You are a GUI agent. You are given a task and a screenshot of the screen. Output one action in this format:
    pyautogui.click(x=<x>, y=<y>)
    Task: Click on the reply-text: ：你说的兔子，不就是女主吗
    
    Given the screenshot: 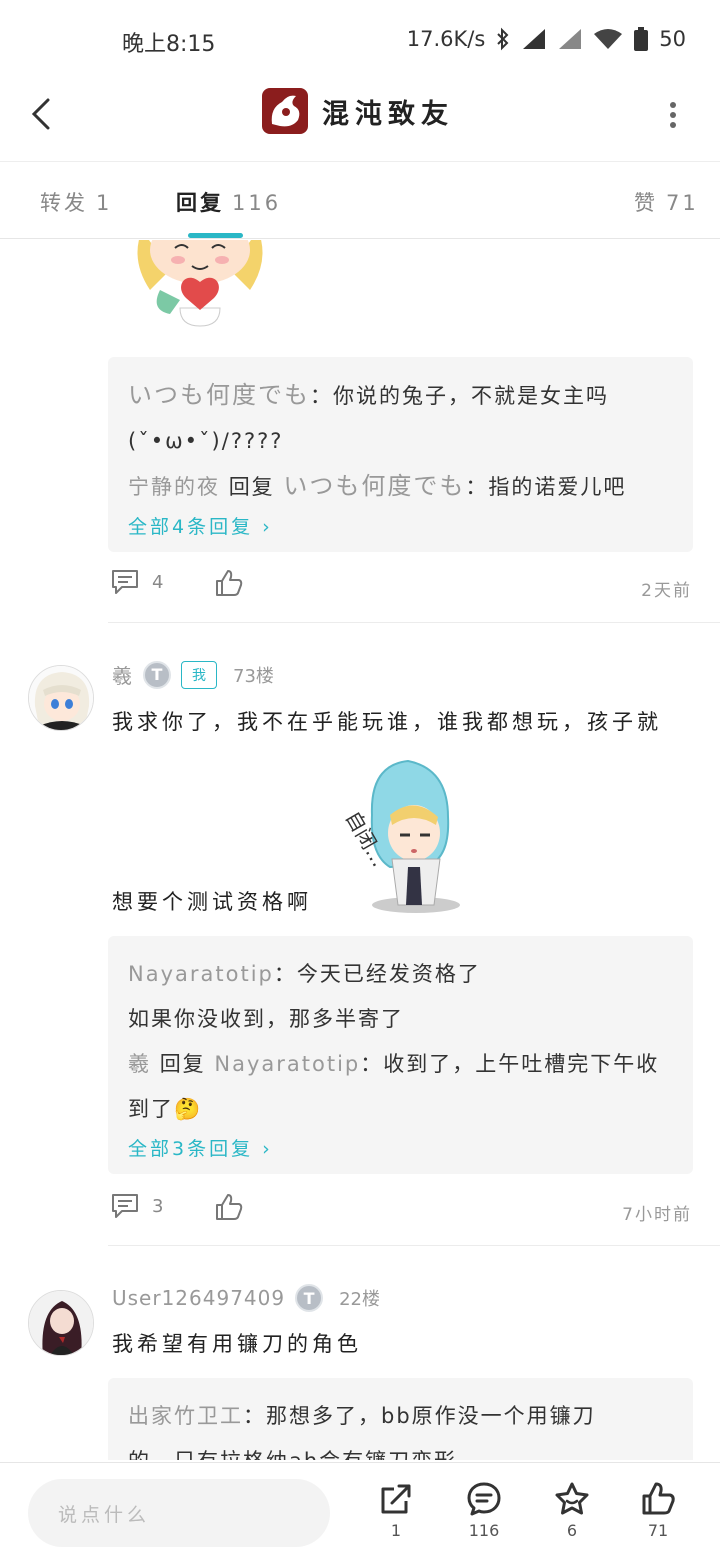 What is the action you would take?
    pyautogui.click(x=459, y=396)
    